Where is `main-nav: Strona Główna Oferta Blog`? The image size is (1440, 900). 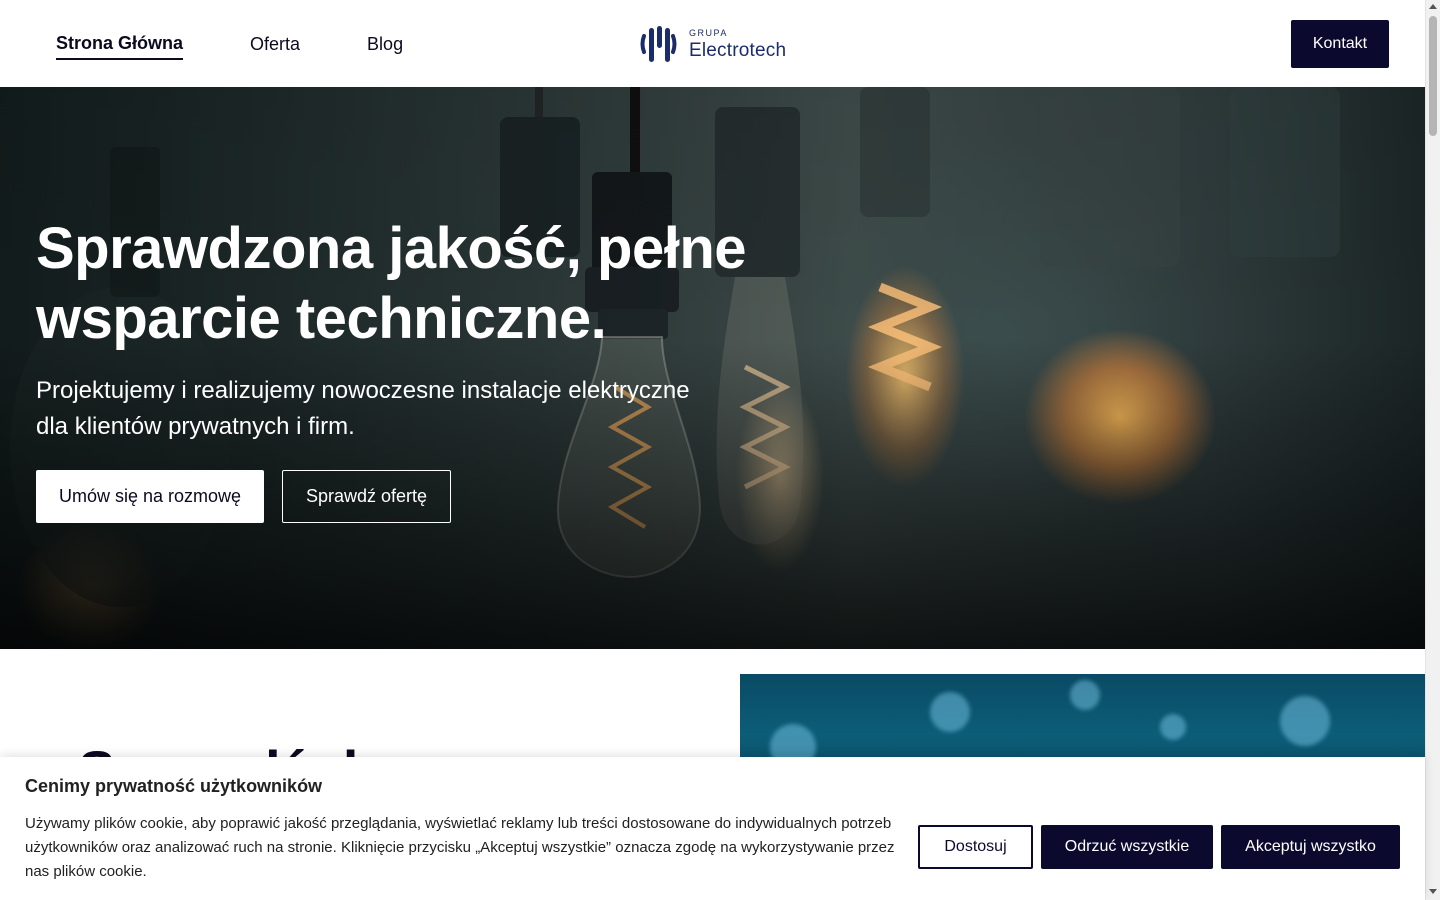 main-nav: Strona Główna Oferta Blog is located at coordinates (263, 43).